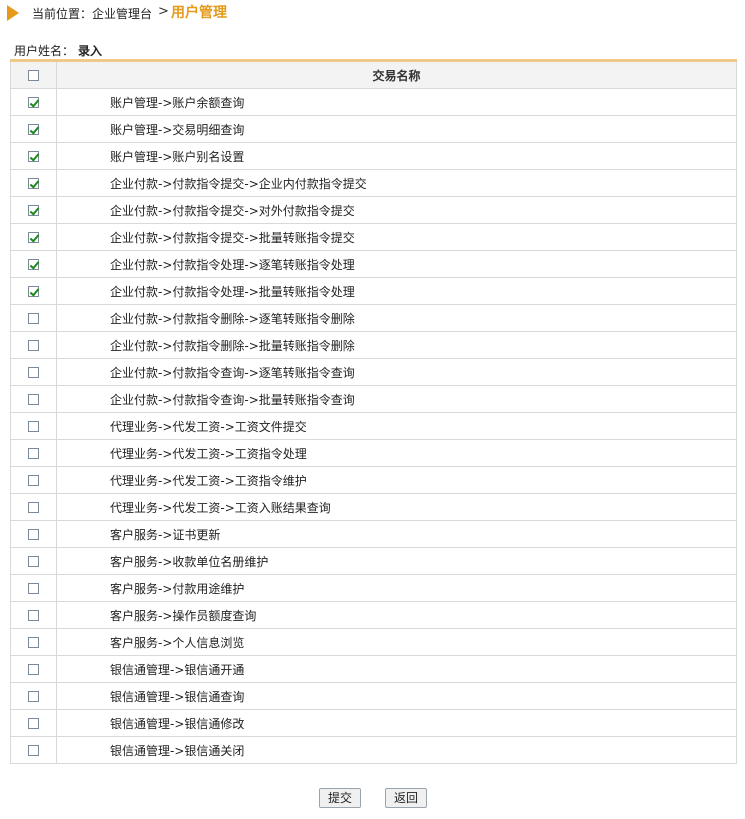 The height and width of the screenshot is (819, 745). Describe the element at coordinates (33, 75) in the screenshot. I see `select-all-checkbox` at that location.